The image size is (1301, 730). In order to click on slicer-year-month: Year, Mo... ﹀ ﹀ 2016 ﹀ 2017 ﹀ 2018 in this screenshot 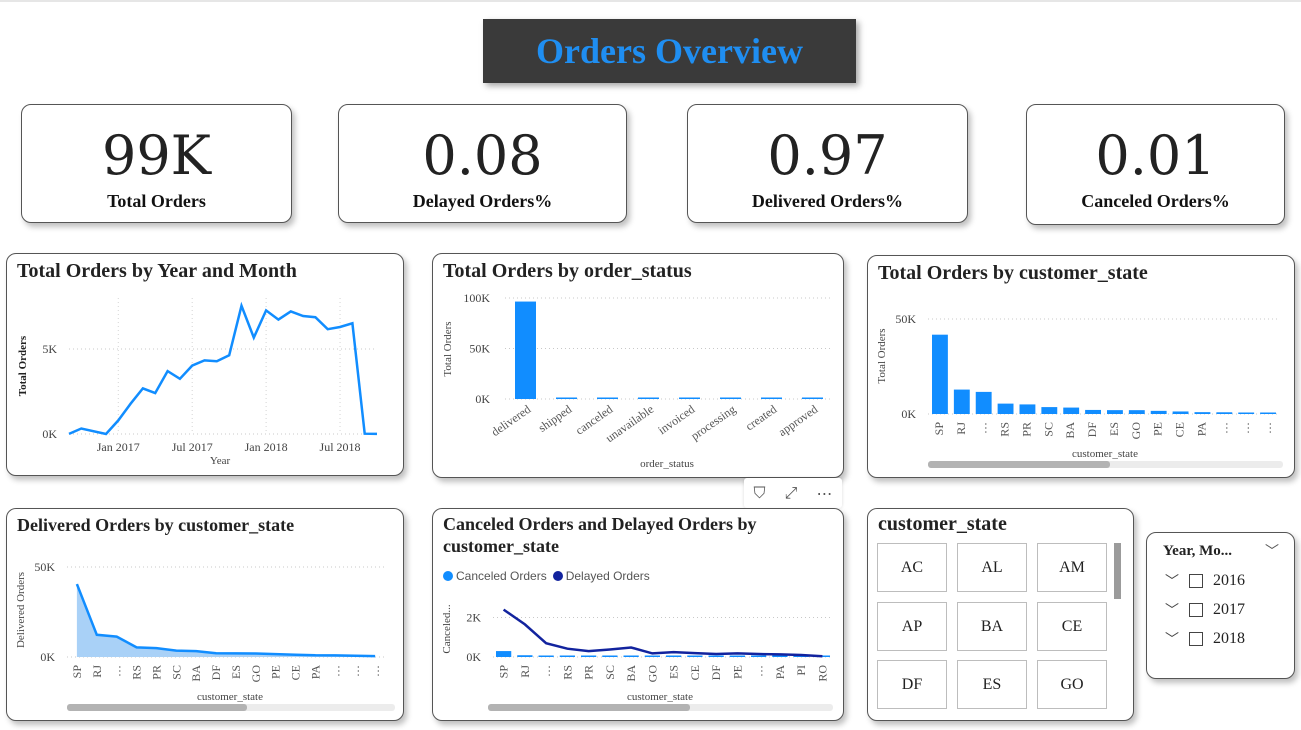, I will do `click(1220, 605)`.